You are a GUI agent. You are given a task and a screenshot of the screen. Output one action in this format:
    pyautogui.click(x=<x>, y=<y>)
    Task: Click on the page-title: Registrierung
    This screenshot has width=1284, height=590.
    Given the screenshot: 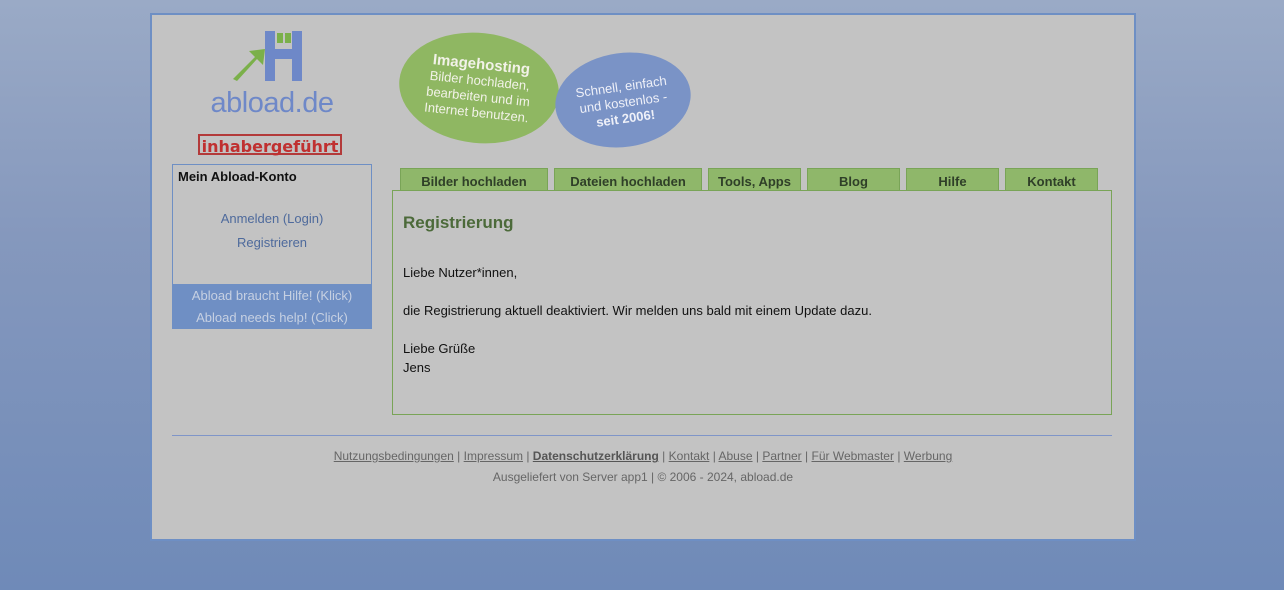 What is the action you would take?
    pyautogui.click(x=458, y=222)
    